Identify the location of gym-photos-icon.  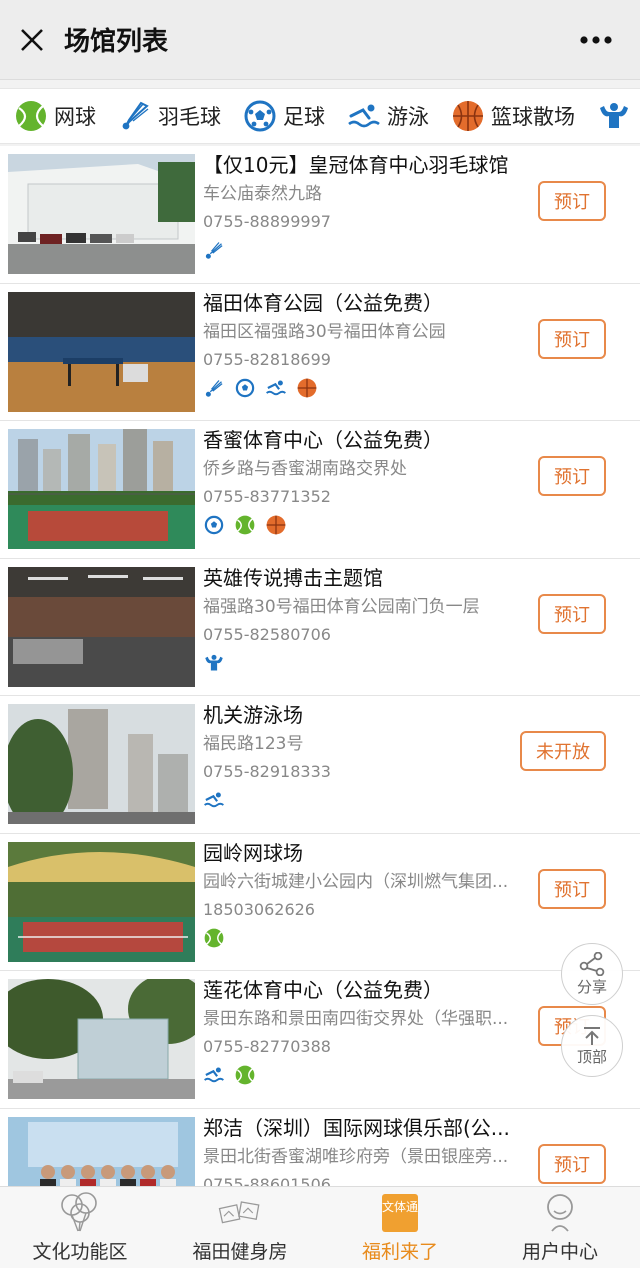
(240, 1213).